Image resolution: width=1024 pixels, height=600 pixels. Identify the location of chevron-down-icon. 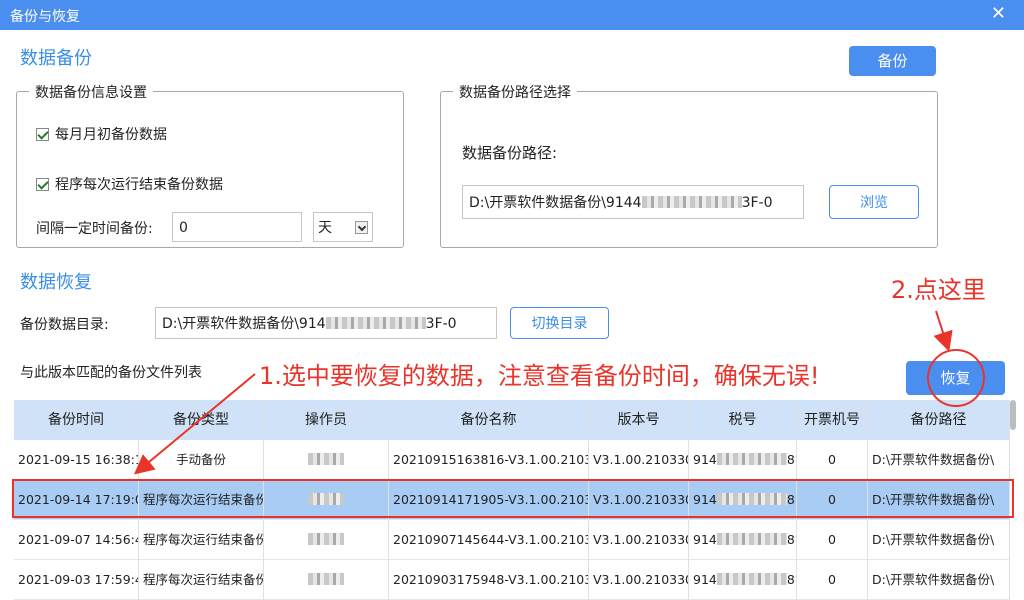
(361, 227).